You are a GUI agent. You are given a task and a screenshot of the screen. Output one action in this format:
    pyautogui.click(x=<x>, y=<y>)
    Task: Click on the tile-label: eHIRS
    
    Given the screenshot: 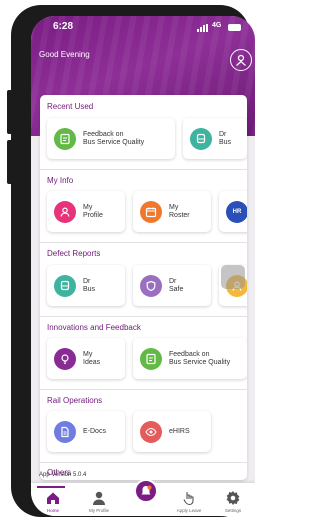 What is the action you would take?
    pyautogui.click(x=179, y=431)
    